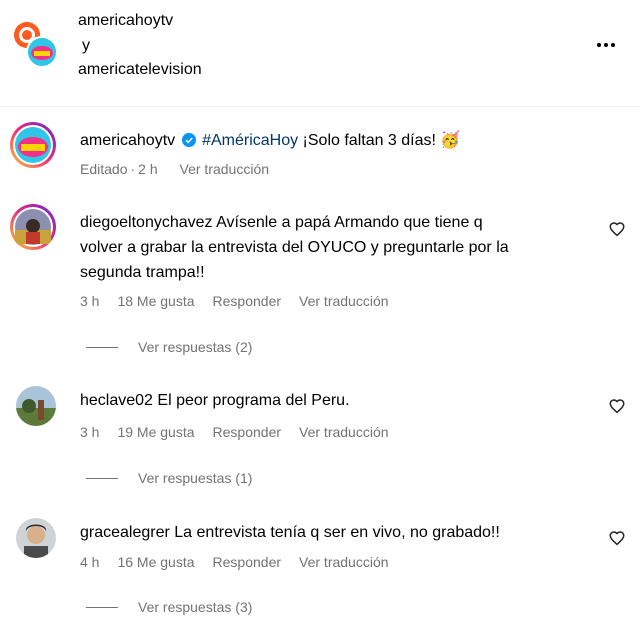  What do you see at coordinates (127, 140) in the screenshot?
I see `post-username: americahoytv` at bounding box center [127, 140].